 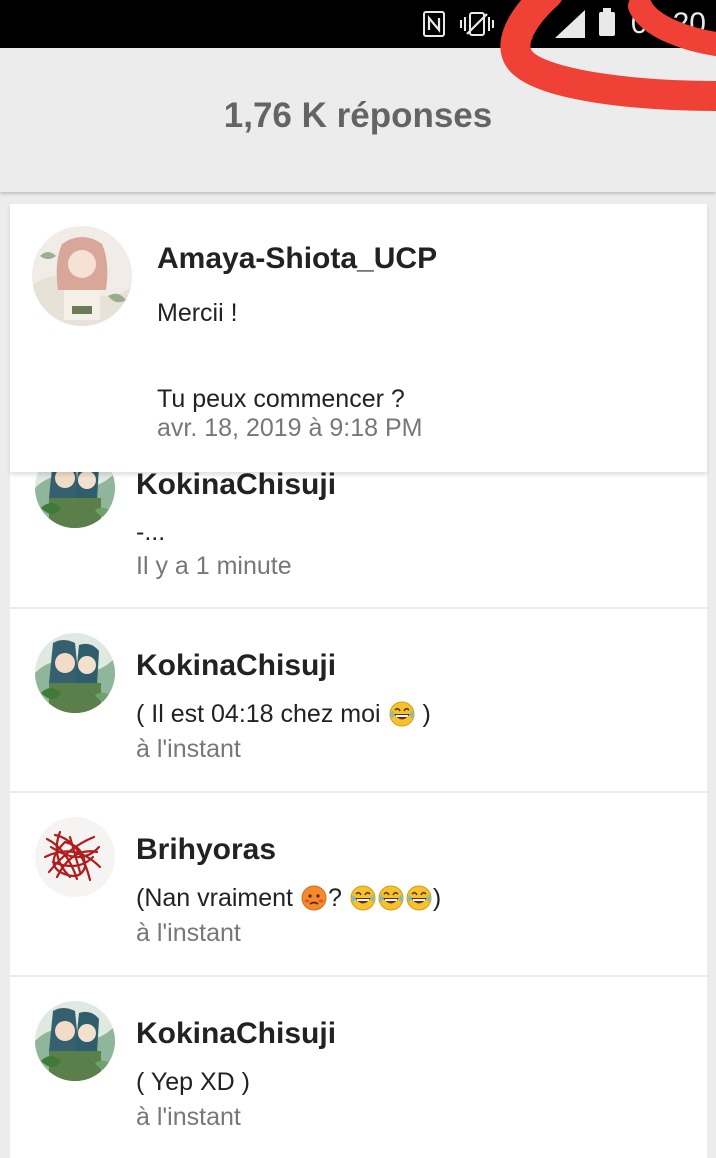 I want to click on thread-header: 1,76 K réponses, so click(x=358, y=120).